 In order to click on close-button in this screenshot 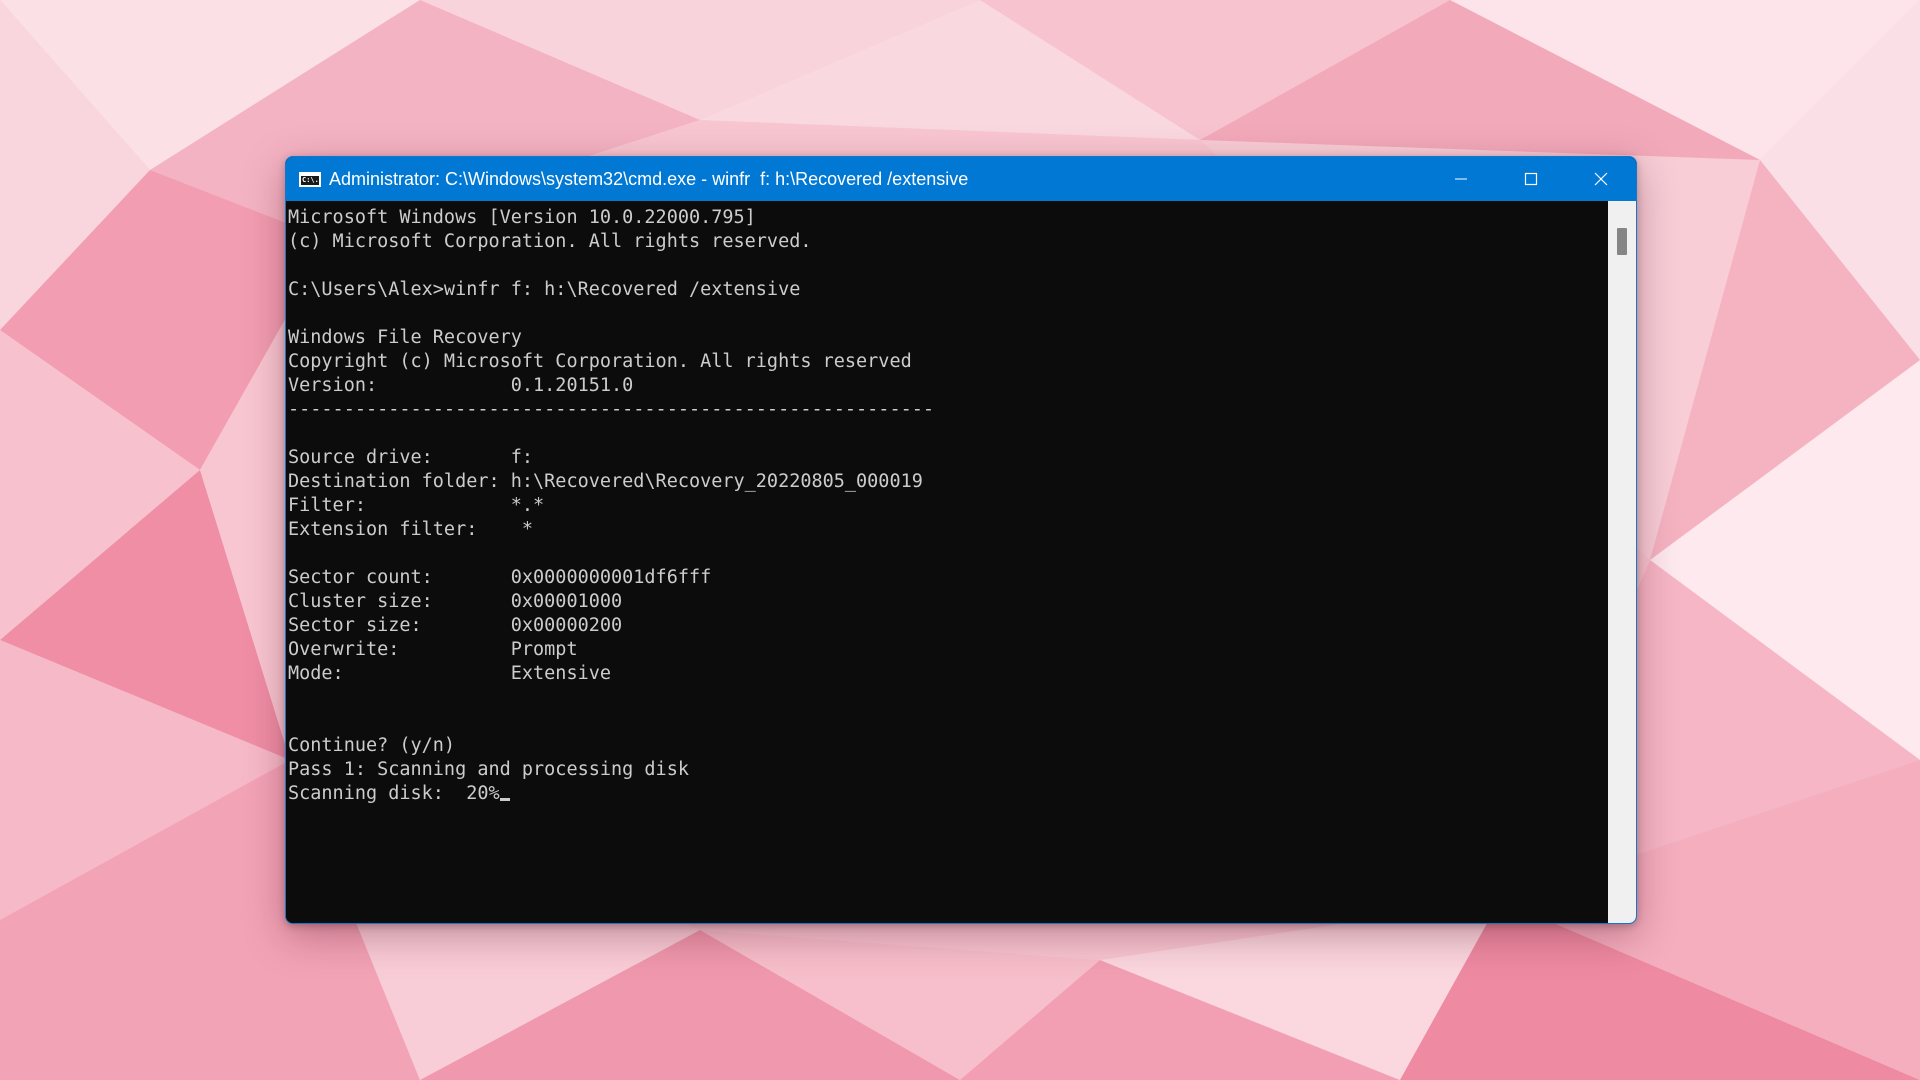, I will do `click(1601, 179)`.